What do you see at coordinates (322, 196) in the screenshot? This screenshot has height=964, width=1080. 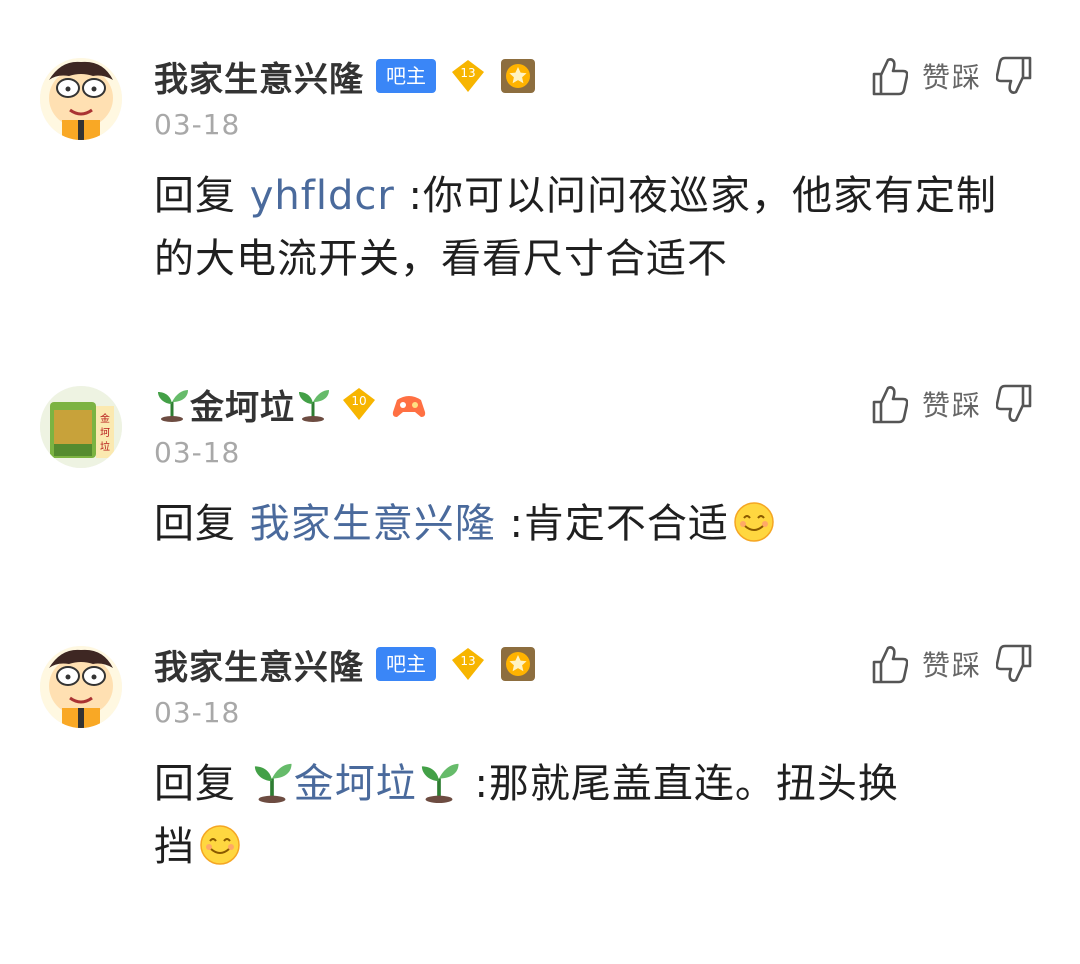 I see `reply-to-link: yhfldcr` at bounding box center [322, 196].